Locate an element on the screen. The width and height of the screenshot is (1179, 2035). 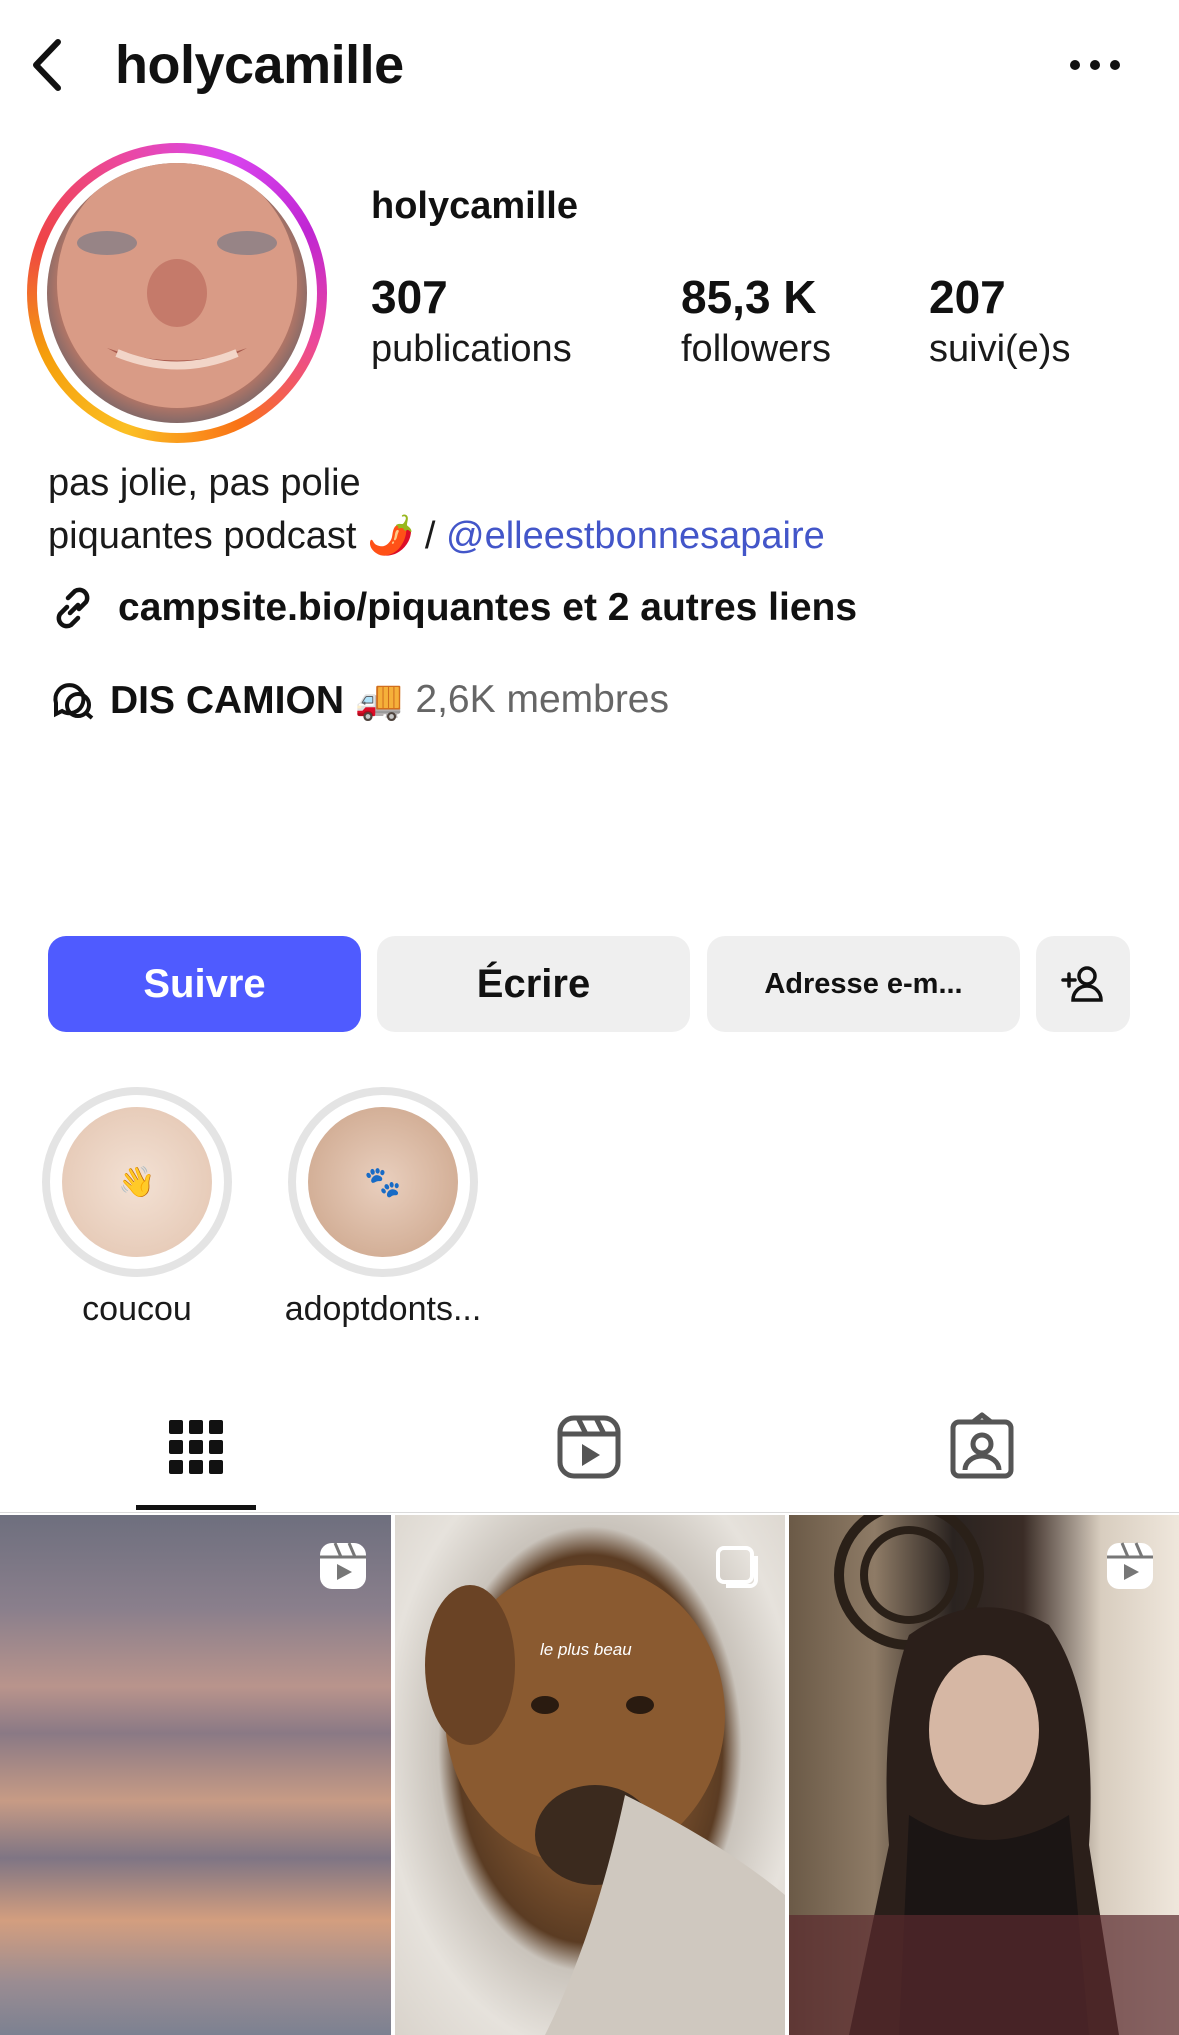
bio-podcast-text: piquantes podcast 🌶️ / is located at coordinates (242, 536).